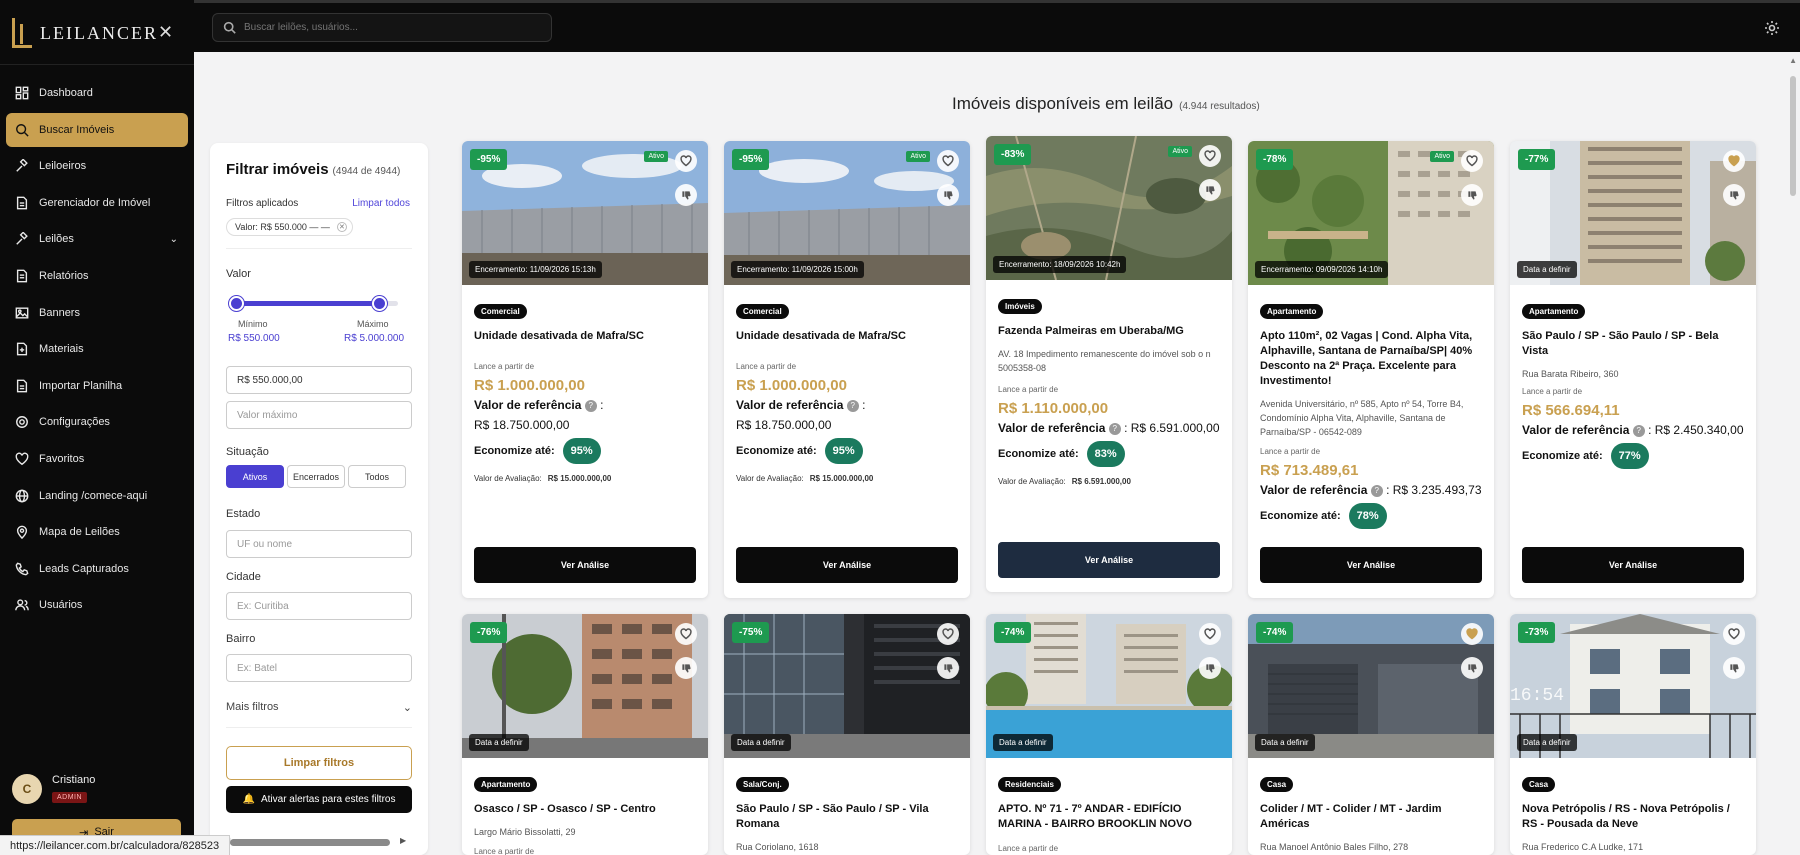 The width and height of the screenshot is (1800, 855). Describe the element at coordinates (97, 313) in the screenshot. I see `sidebar-item-banners: Banners` at that location.